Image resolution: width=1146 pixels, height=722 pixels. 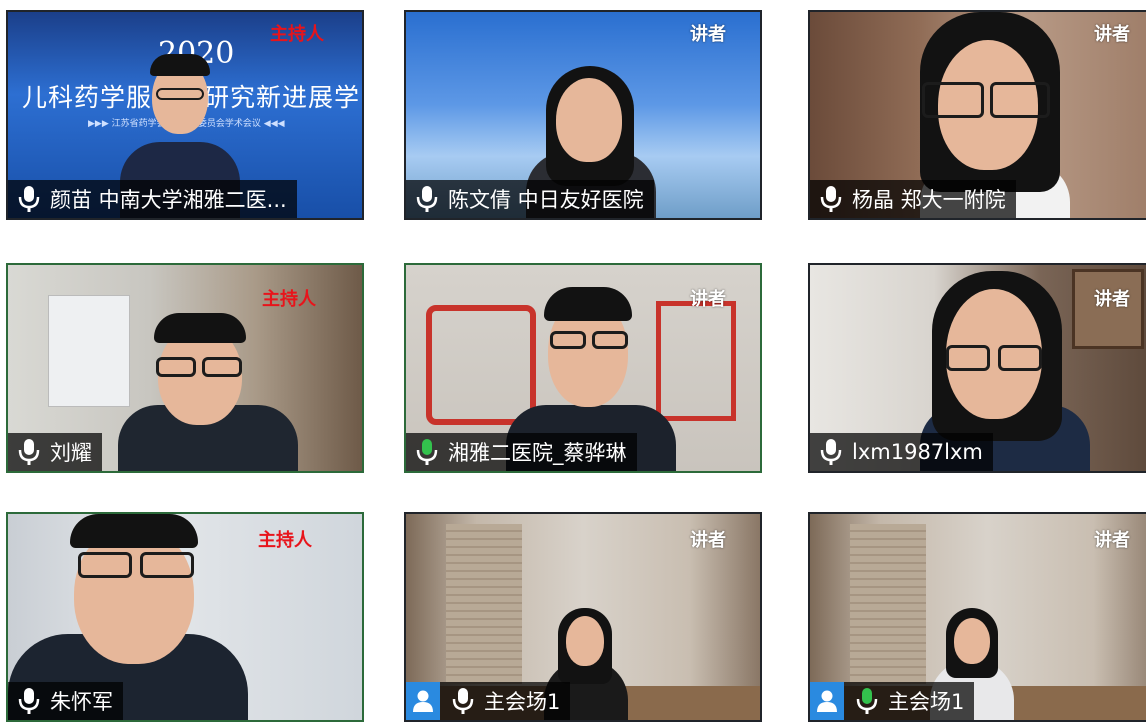 What do you see at coordinates (537, 453) in the screenshot?
I see `participant-name: 湘雅二医院_蔡骅琳` at bounding box center [537, 453].